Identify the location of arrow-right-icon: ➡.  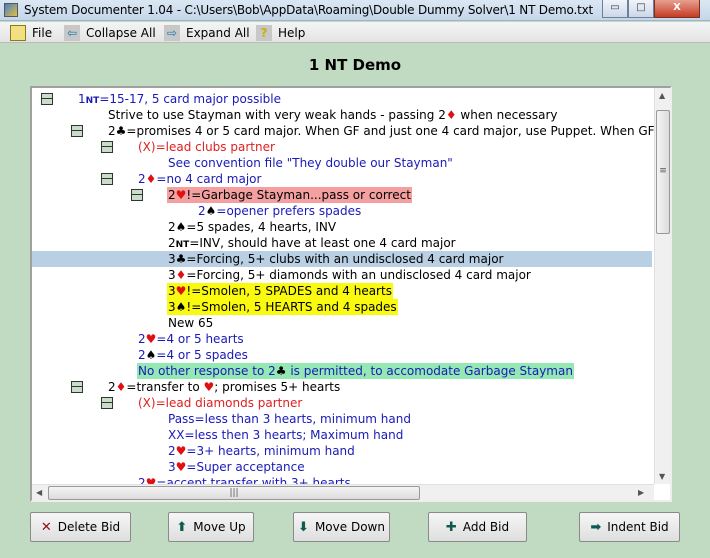
(596, 527).